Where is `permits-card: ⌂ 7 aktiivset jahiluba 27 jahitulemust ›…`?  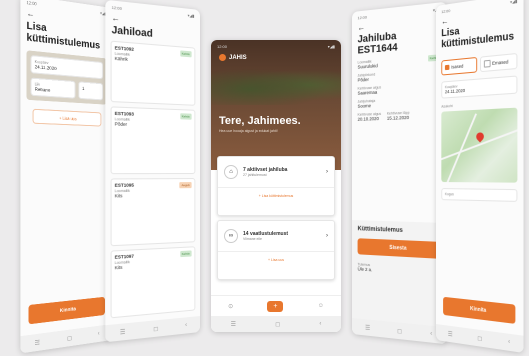 permits-card: ⌂ 7 aktiivset jahiluba 27 jahitulemust ›… is located at coordinates (276, 186).